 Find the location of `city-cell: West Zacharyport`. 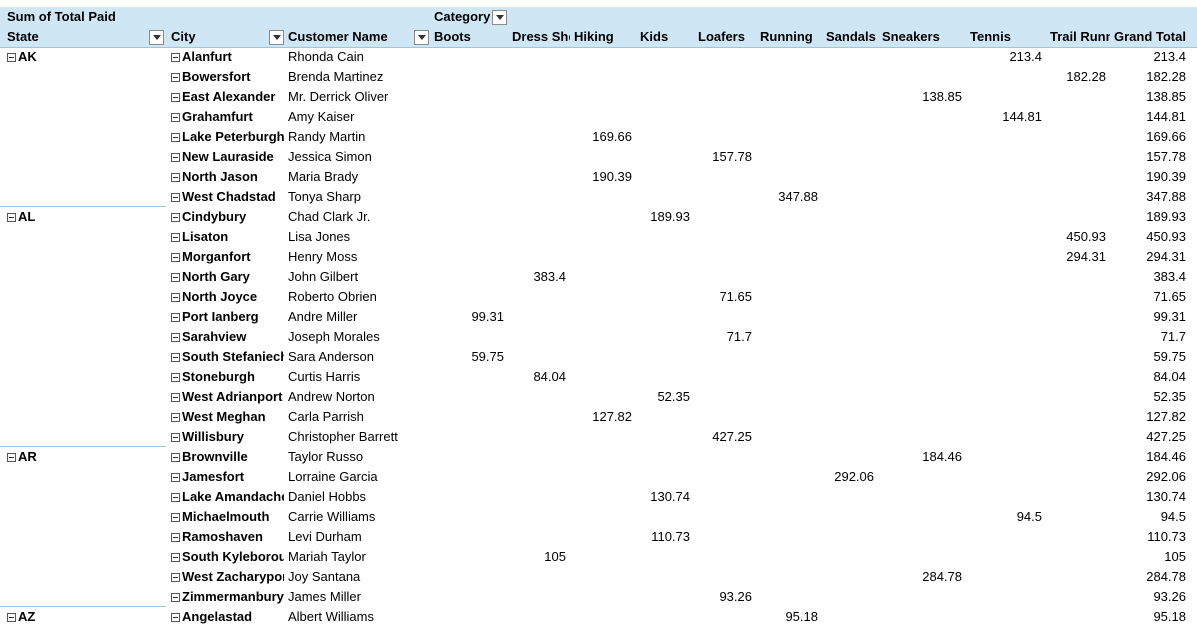

city-cell: West Zacharyport is located at coordinates (227, 577).